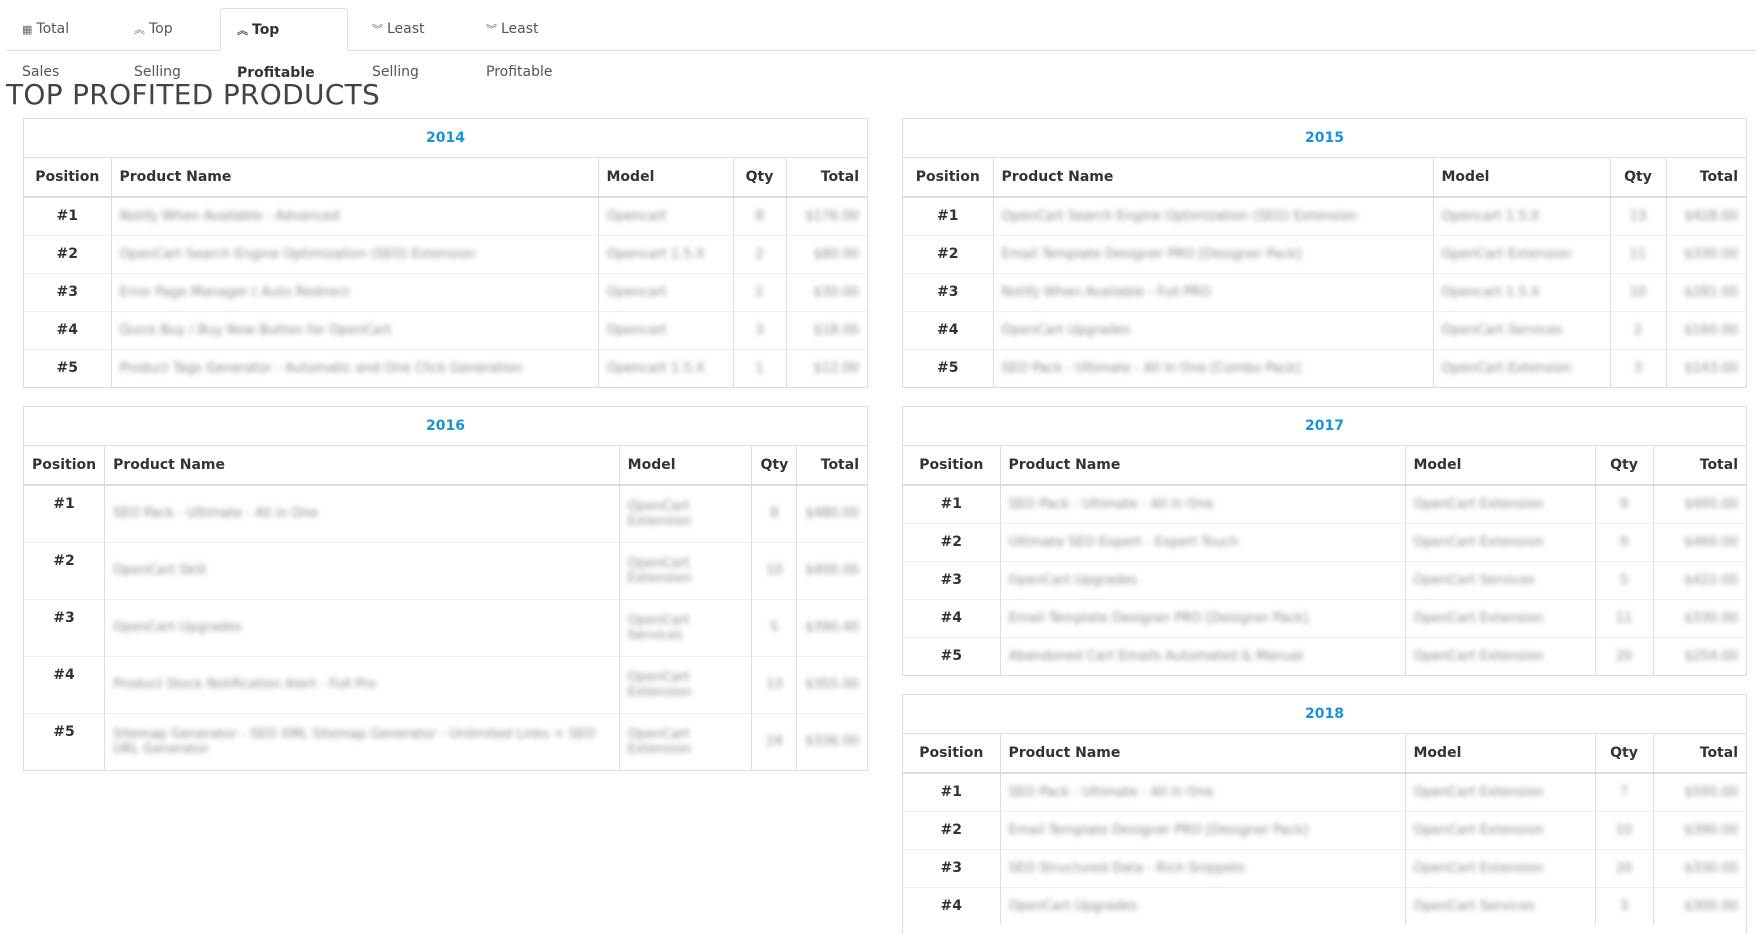 This screenshot has height=934, width=1758. I want to click on qty-cell: 8, so click(774, 513).